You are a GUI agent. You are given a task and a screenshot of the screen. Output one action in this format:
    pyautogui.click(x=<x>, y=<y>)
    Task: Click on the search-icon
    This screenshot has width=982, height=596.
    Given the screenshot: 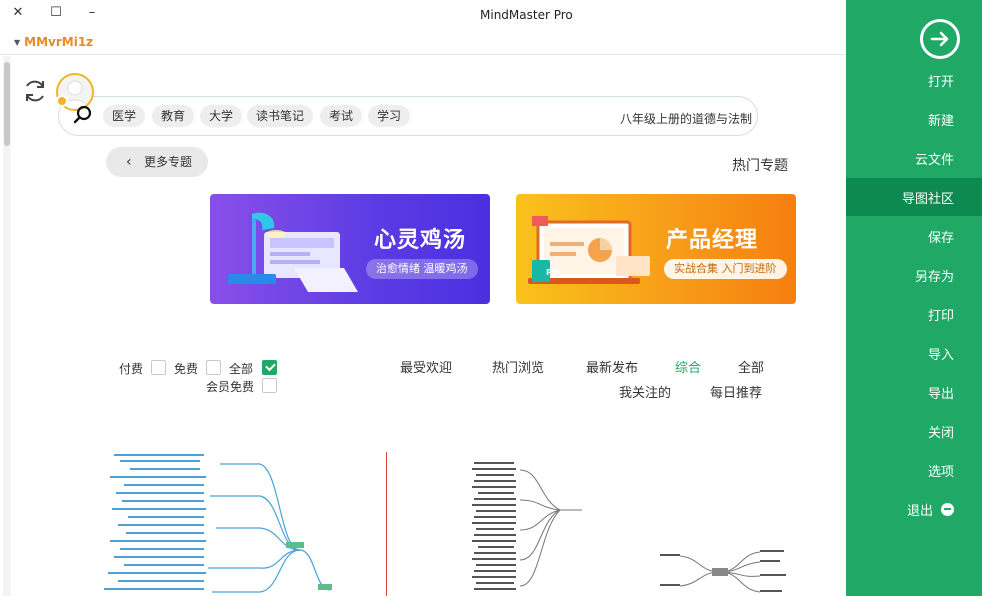 What is the action you would take?
    pyautogui.click(x=83, y=115)
    